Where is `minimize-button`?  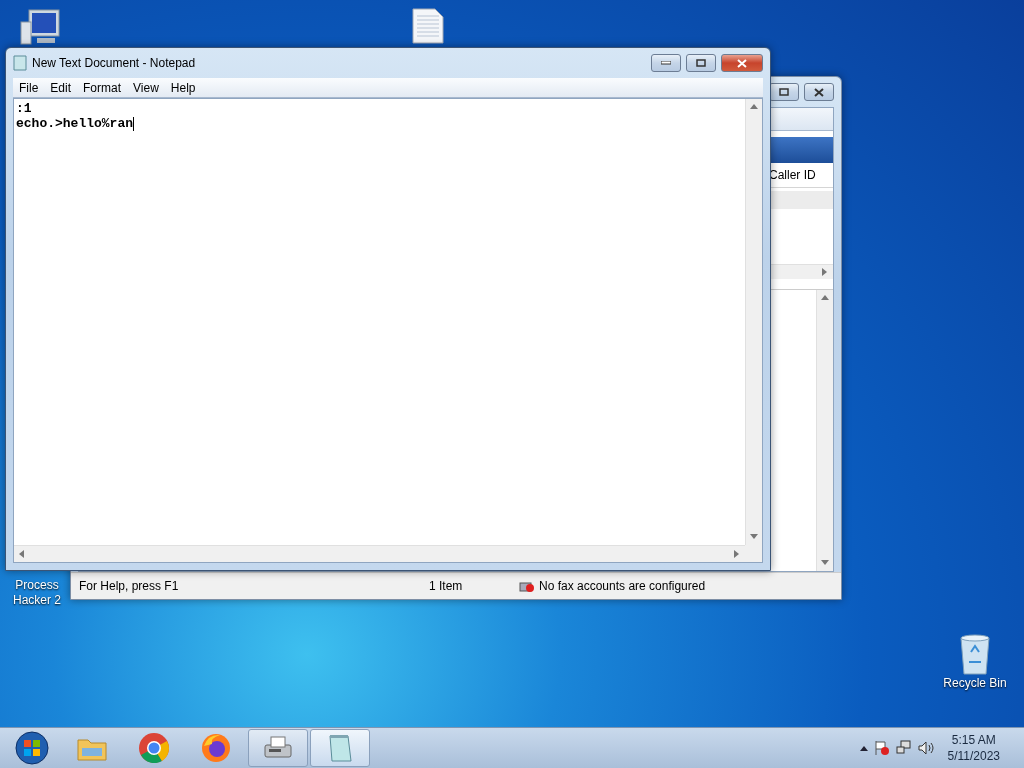 minimize-button is located at coordinates (666, 63).